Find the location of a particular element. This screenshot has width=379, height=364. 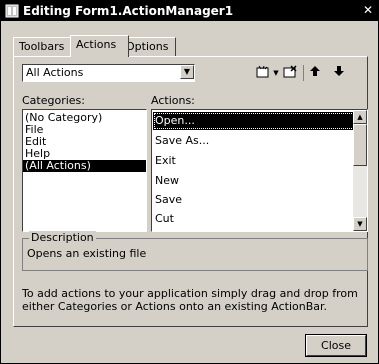

tab-actions: Actions is located at coordinates (99, 46).